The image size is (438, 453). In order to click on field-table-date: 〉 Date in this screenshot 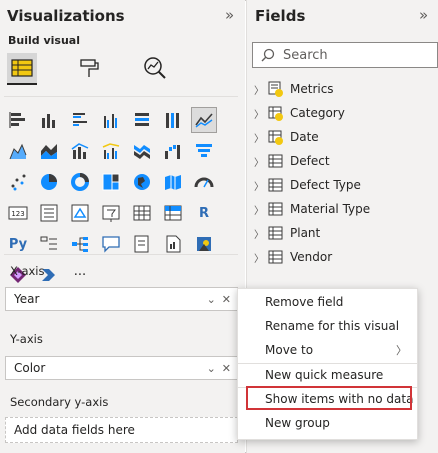, I will do `click(286, 137)`.